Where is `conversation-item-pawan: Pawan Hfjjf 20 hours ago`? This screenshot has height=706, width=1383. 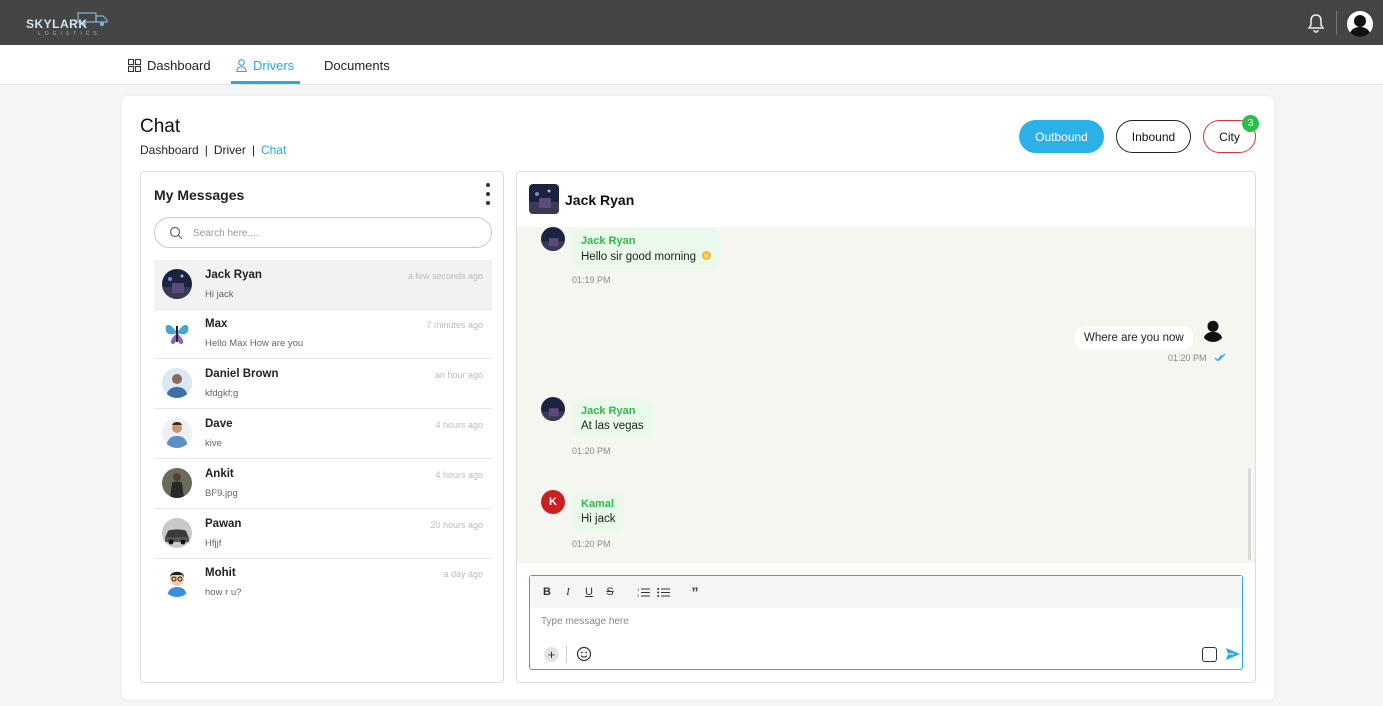
conversation-item-pawan: Pawan Hfjjf 20 hours ago is located at coordinates (323, 534).